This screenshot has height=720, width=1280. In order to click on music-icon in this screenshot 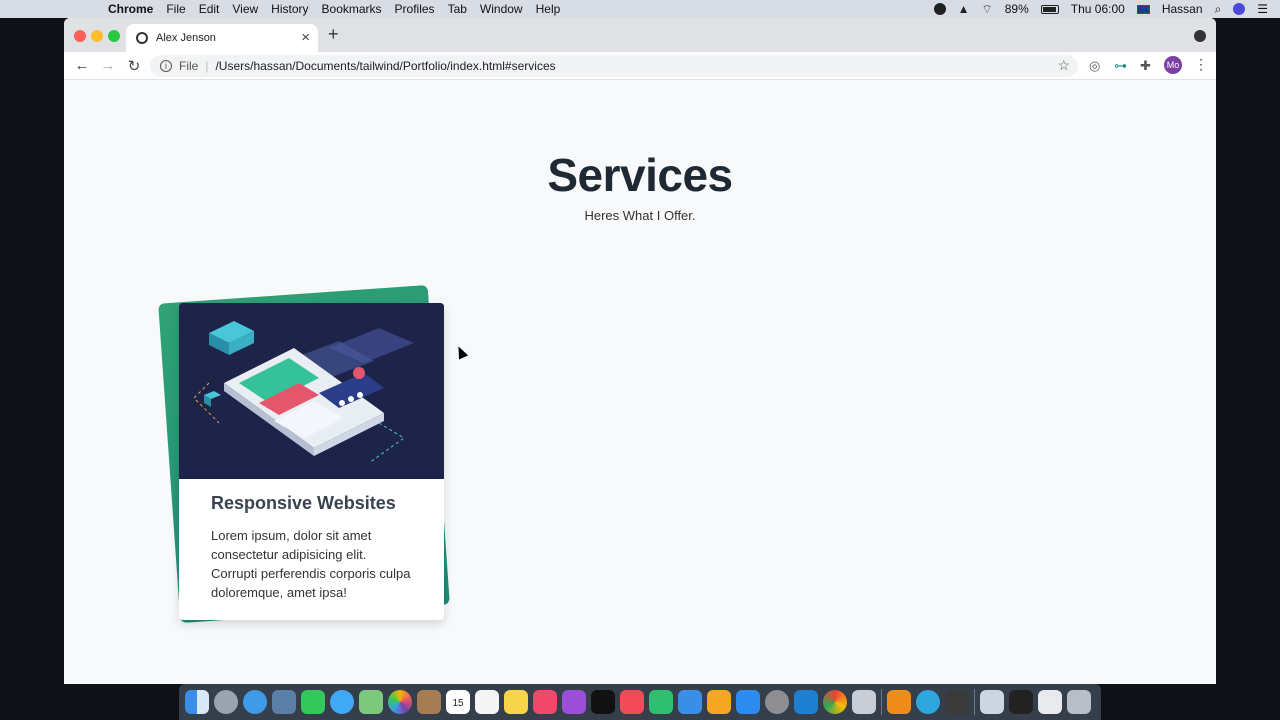, I will do `click(545, 702)`.